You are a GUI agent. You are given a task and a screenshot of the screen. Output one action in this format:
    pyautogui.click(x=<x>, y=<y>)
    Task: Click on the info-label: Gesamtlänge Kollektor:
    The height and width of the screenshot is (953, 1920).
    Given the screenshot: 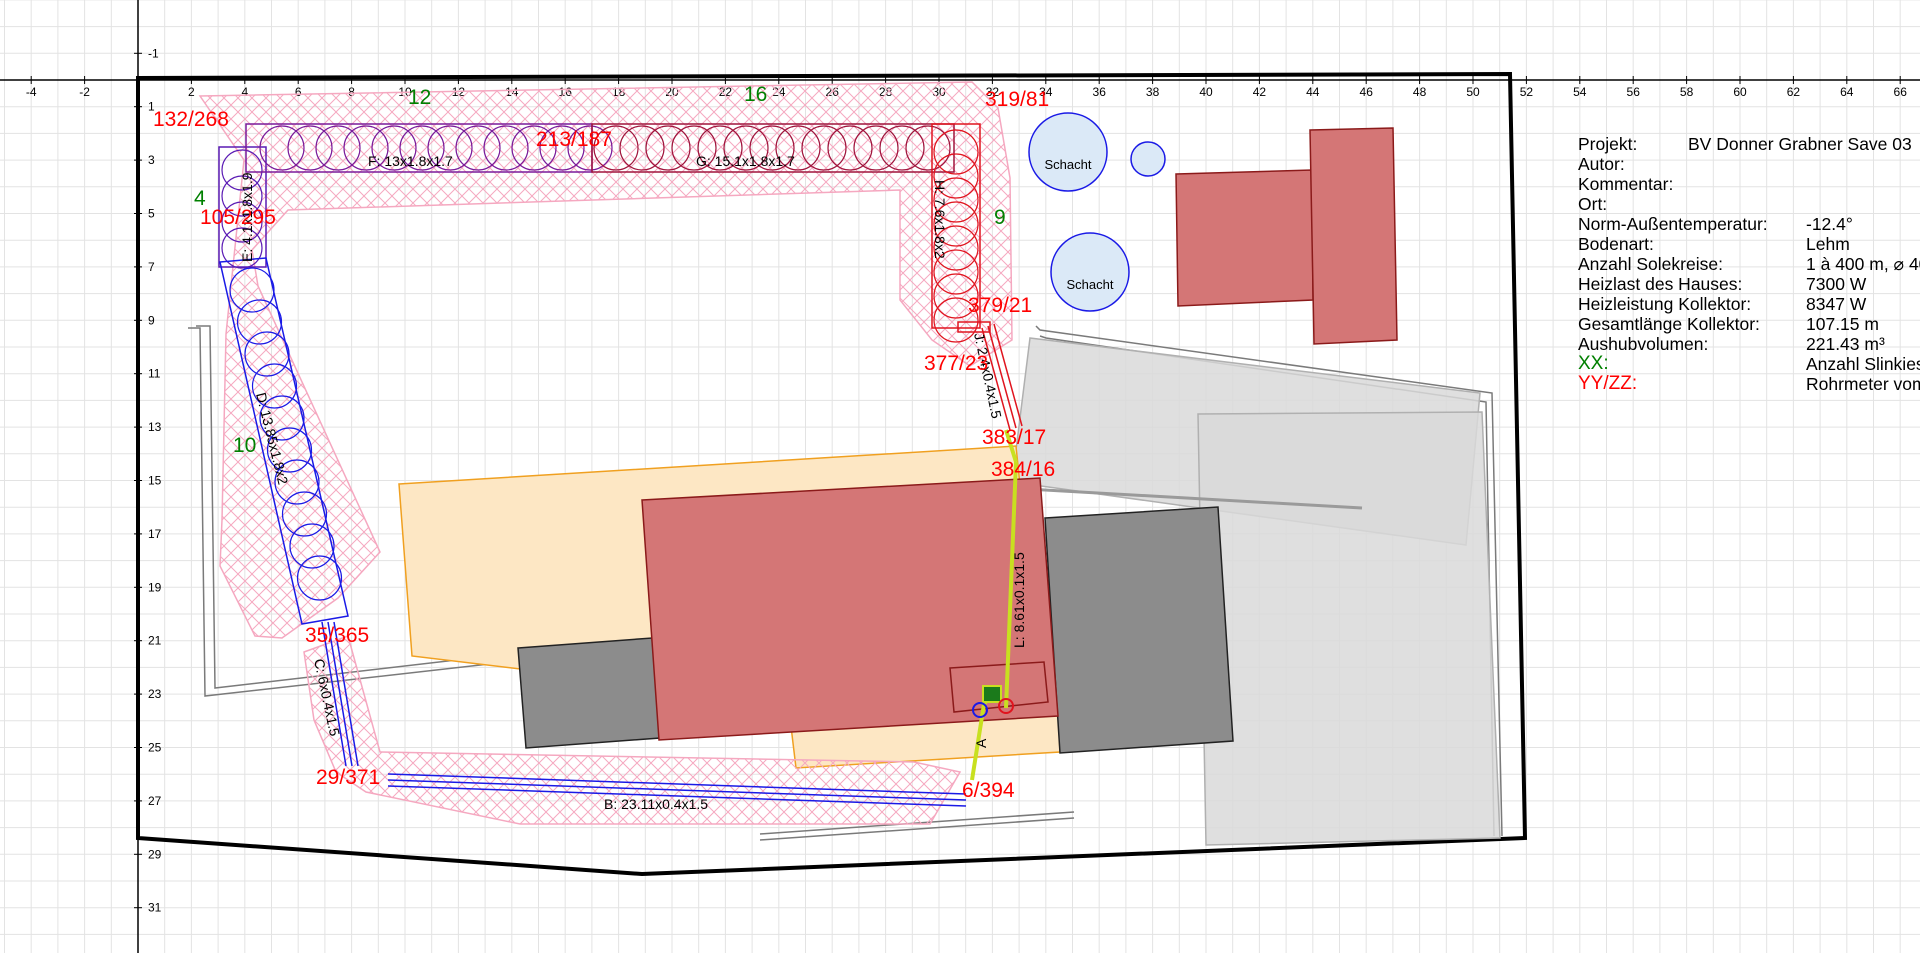 What is the action you would take?
    pyautogui.click(x=1669, y=324)
    